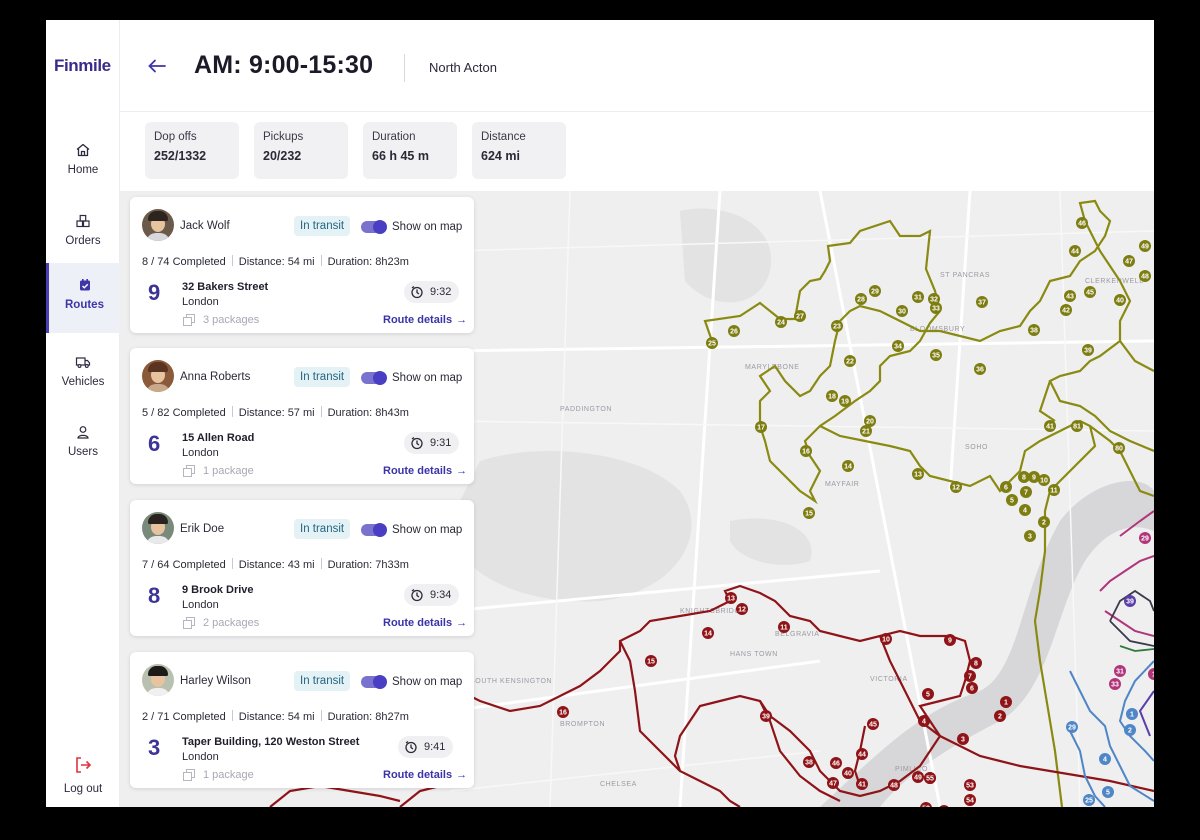  What do you see at coordinates (1075, 251) in the screenshot?
I see `map-stop-marker: 44` at bounding box center [1075, 251].